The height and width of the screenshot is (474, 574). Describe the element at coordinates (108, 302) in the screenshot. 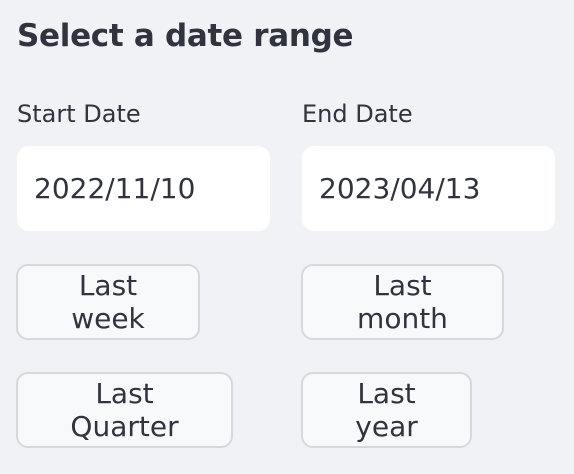

I see `last-week-button: Last week` at that location.